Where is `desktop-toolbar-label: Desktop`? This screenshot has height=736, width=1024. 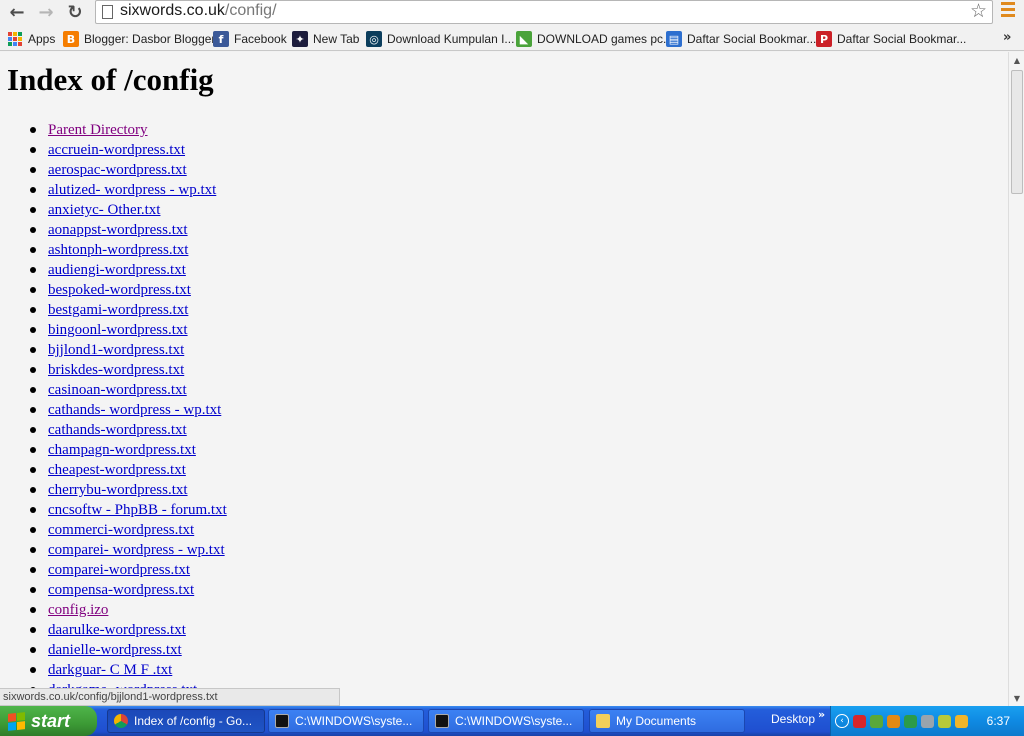
desktop-toolbar-label: Desktop is located at coordinates (793, 719).